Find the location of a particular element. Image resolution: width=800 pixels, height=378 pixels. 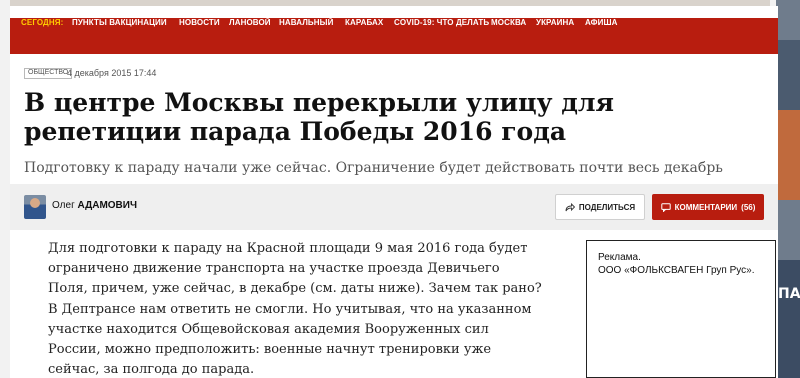

rubric-badge: ОБЩЕСТВО is located at coordinates (48, 73).